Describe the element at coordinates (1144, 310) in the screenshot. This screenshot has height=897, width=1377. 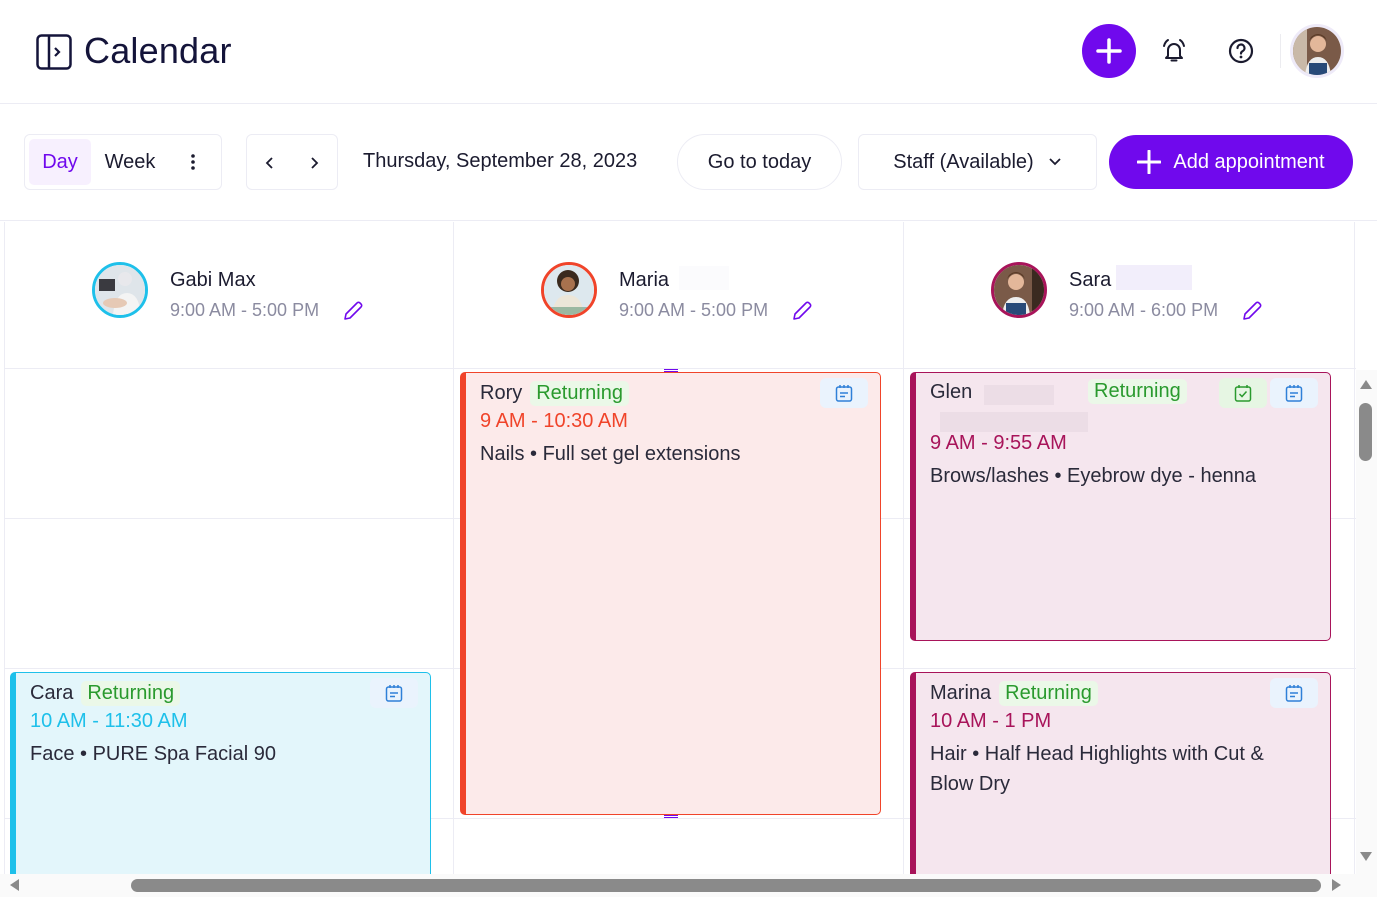
I see `staff-hours: 9:00 AM - 6:00 PM` at that location.